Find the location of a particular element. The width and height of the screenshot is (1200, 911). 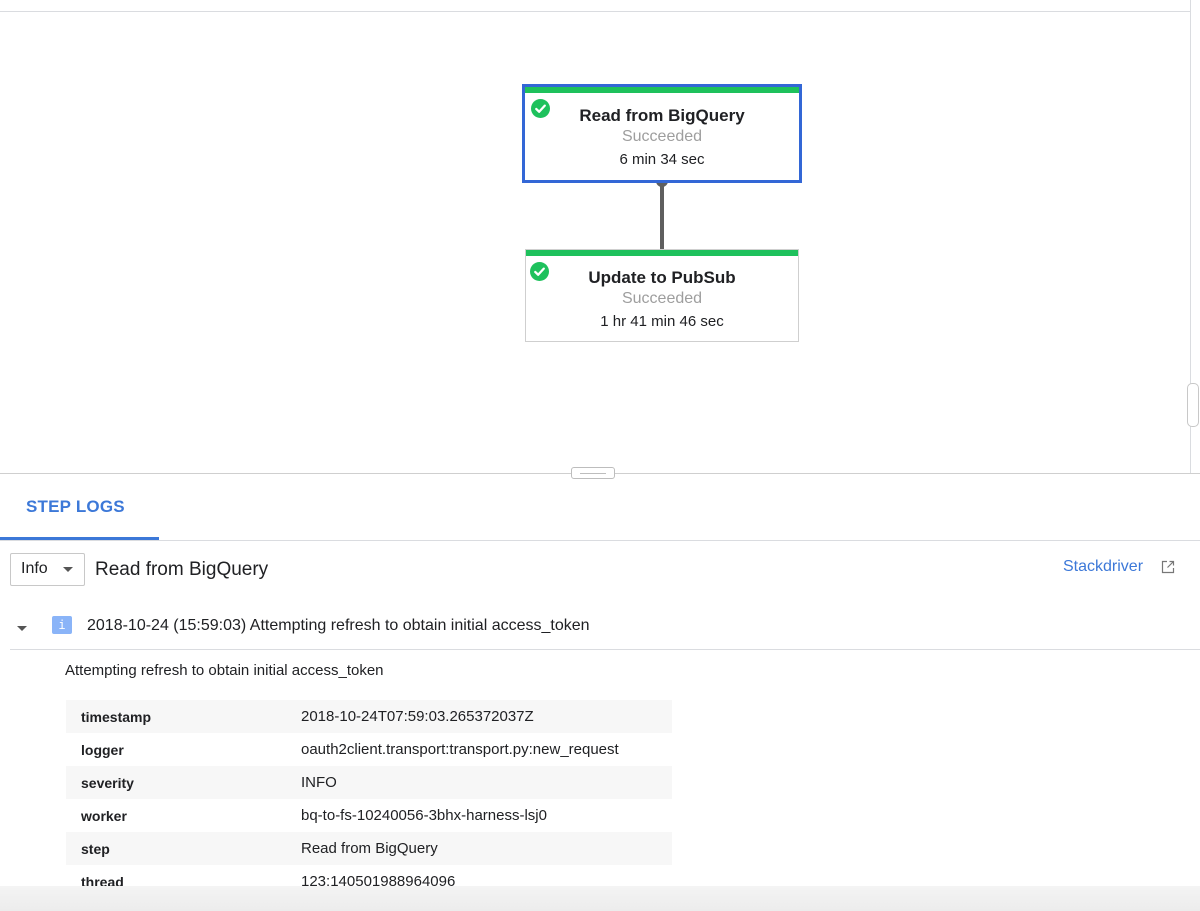

tab-divider is located at coordinates (600, 540).